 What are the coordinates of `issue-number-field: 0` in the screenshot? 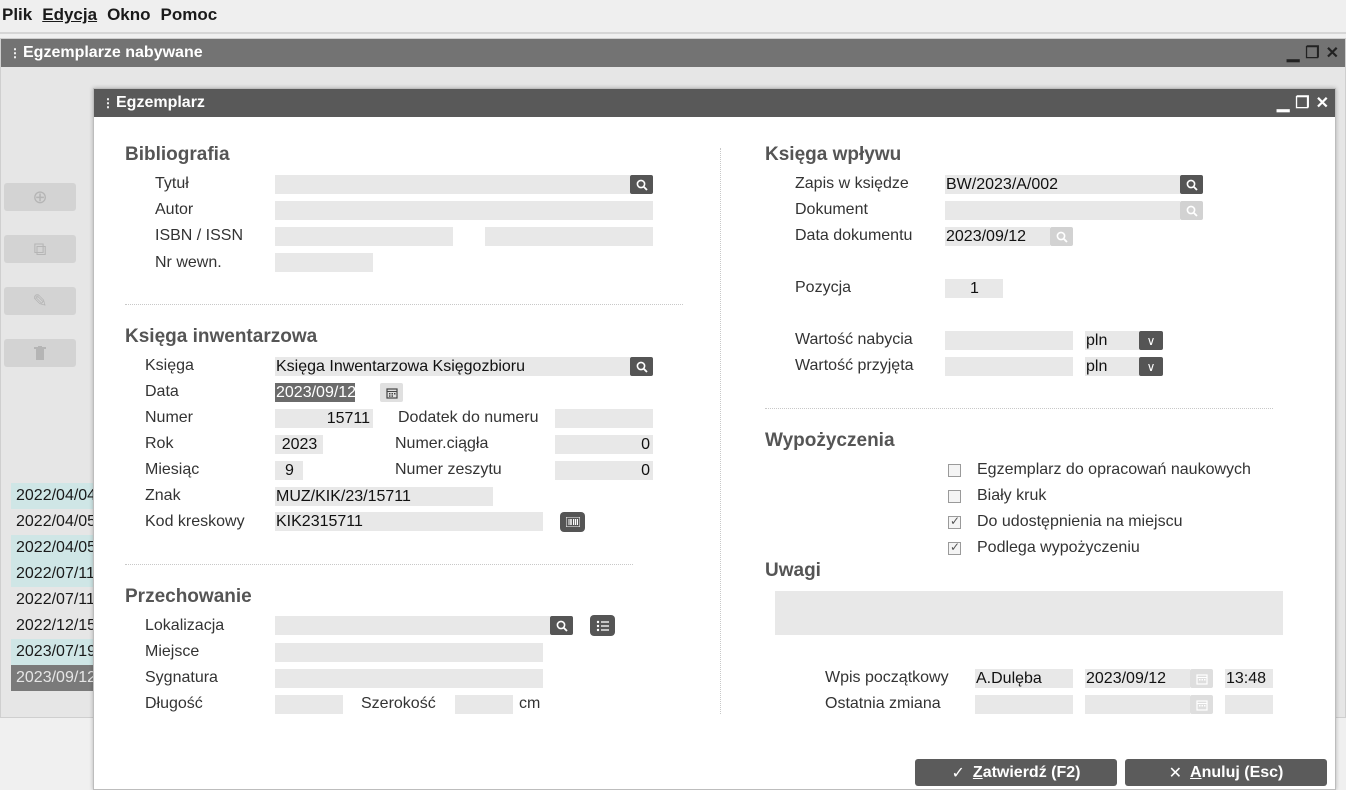 It's located at (604, 470).